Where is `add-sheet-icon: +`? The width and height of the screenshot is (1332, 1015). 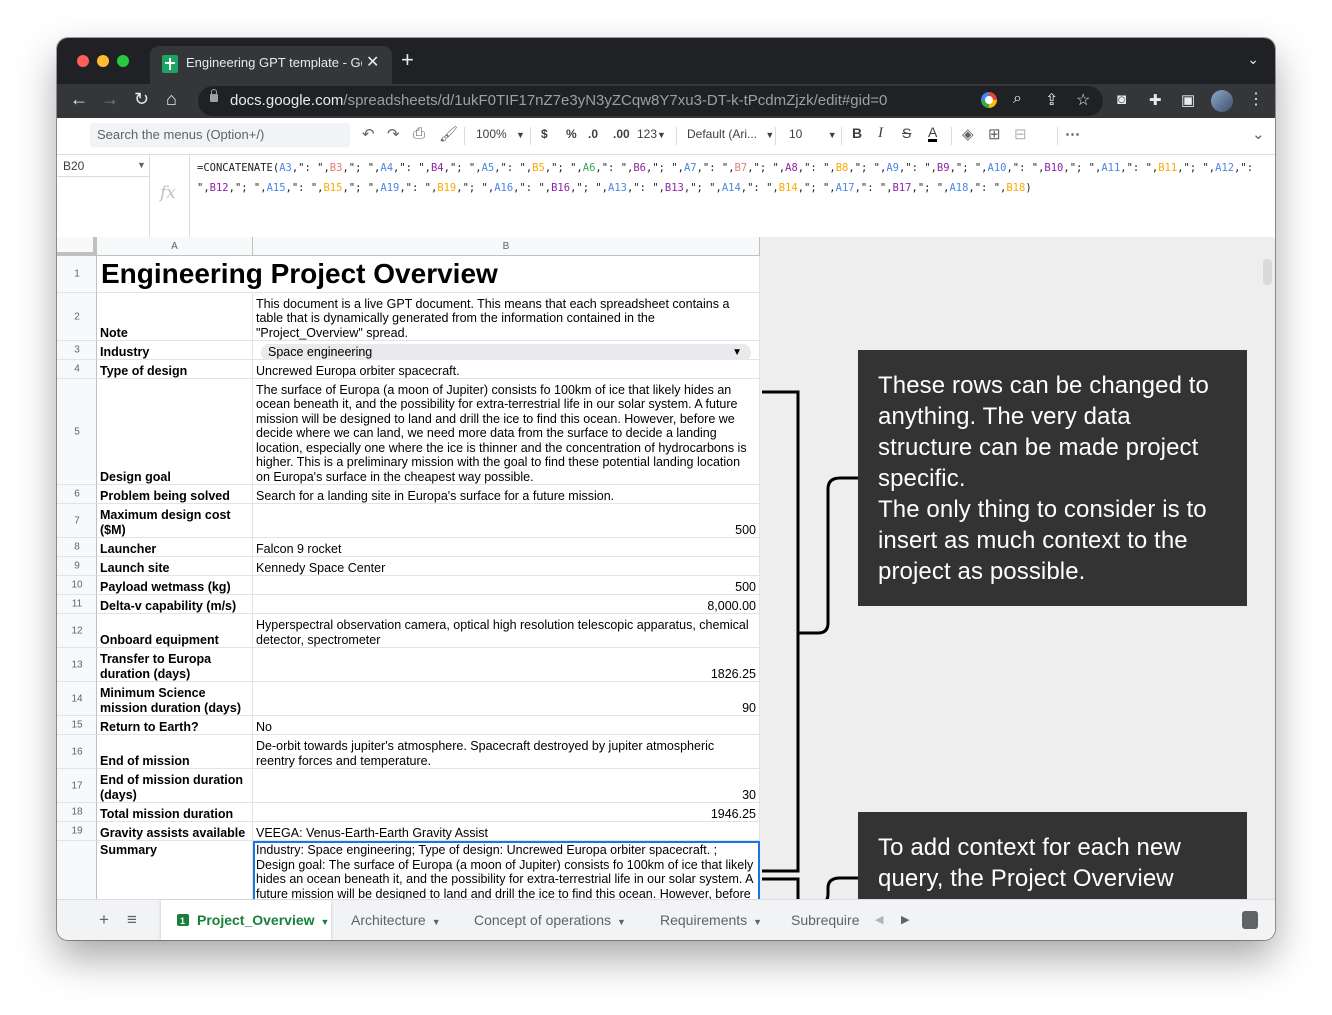
add-sheet-icon: + is located at coordinates (104, 920).